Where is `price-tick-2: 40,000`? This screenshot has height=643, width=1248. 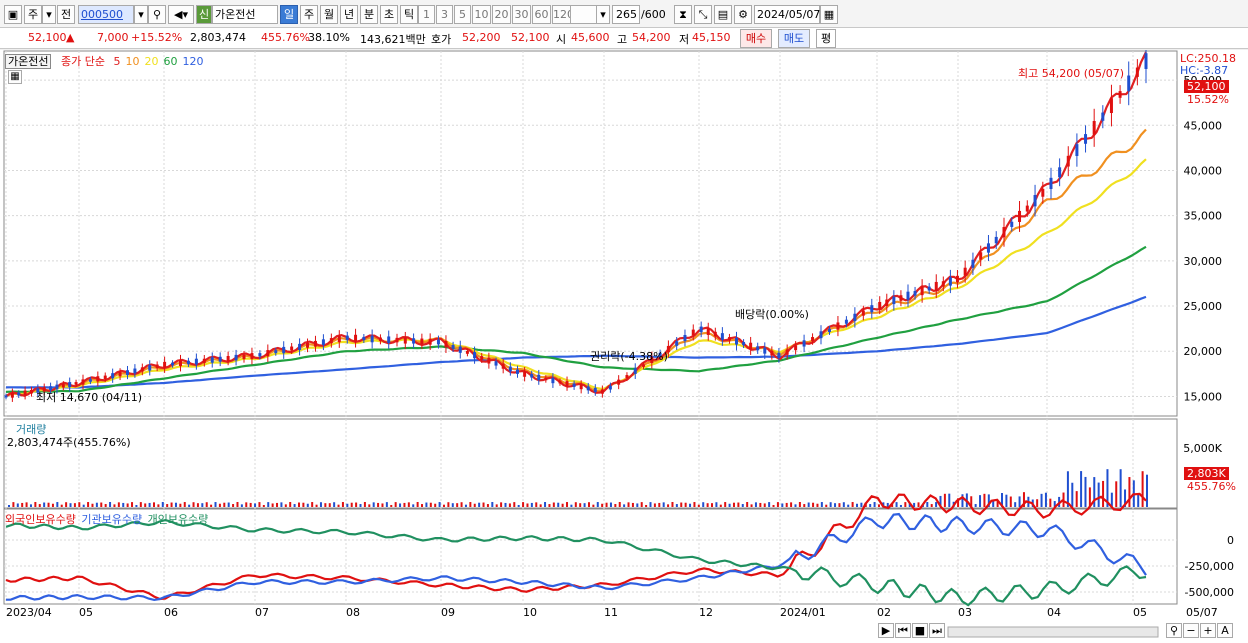 price-tick-2: 40,000 is located at coordinates (1203, 170).